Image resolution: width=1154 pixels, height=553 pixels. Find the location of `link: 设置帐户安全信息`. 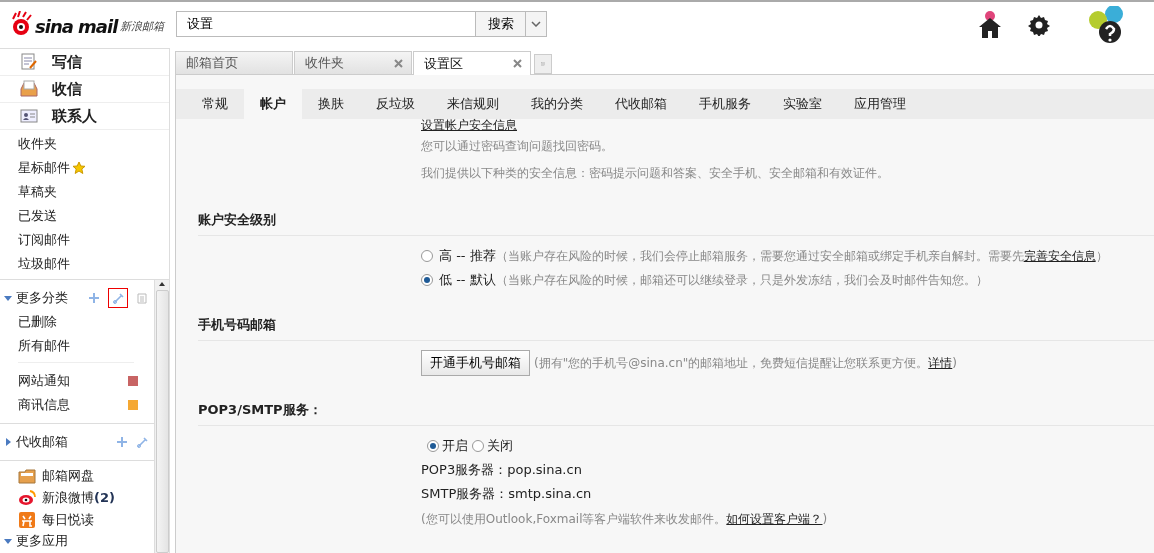

link: 设置帐户安全信息 is located at coordinates (469, 125).